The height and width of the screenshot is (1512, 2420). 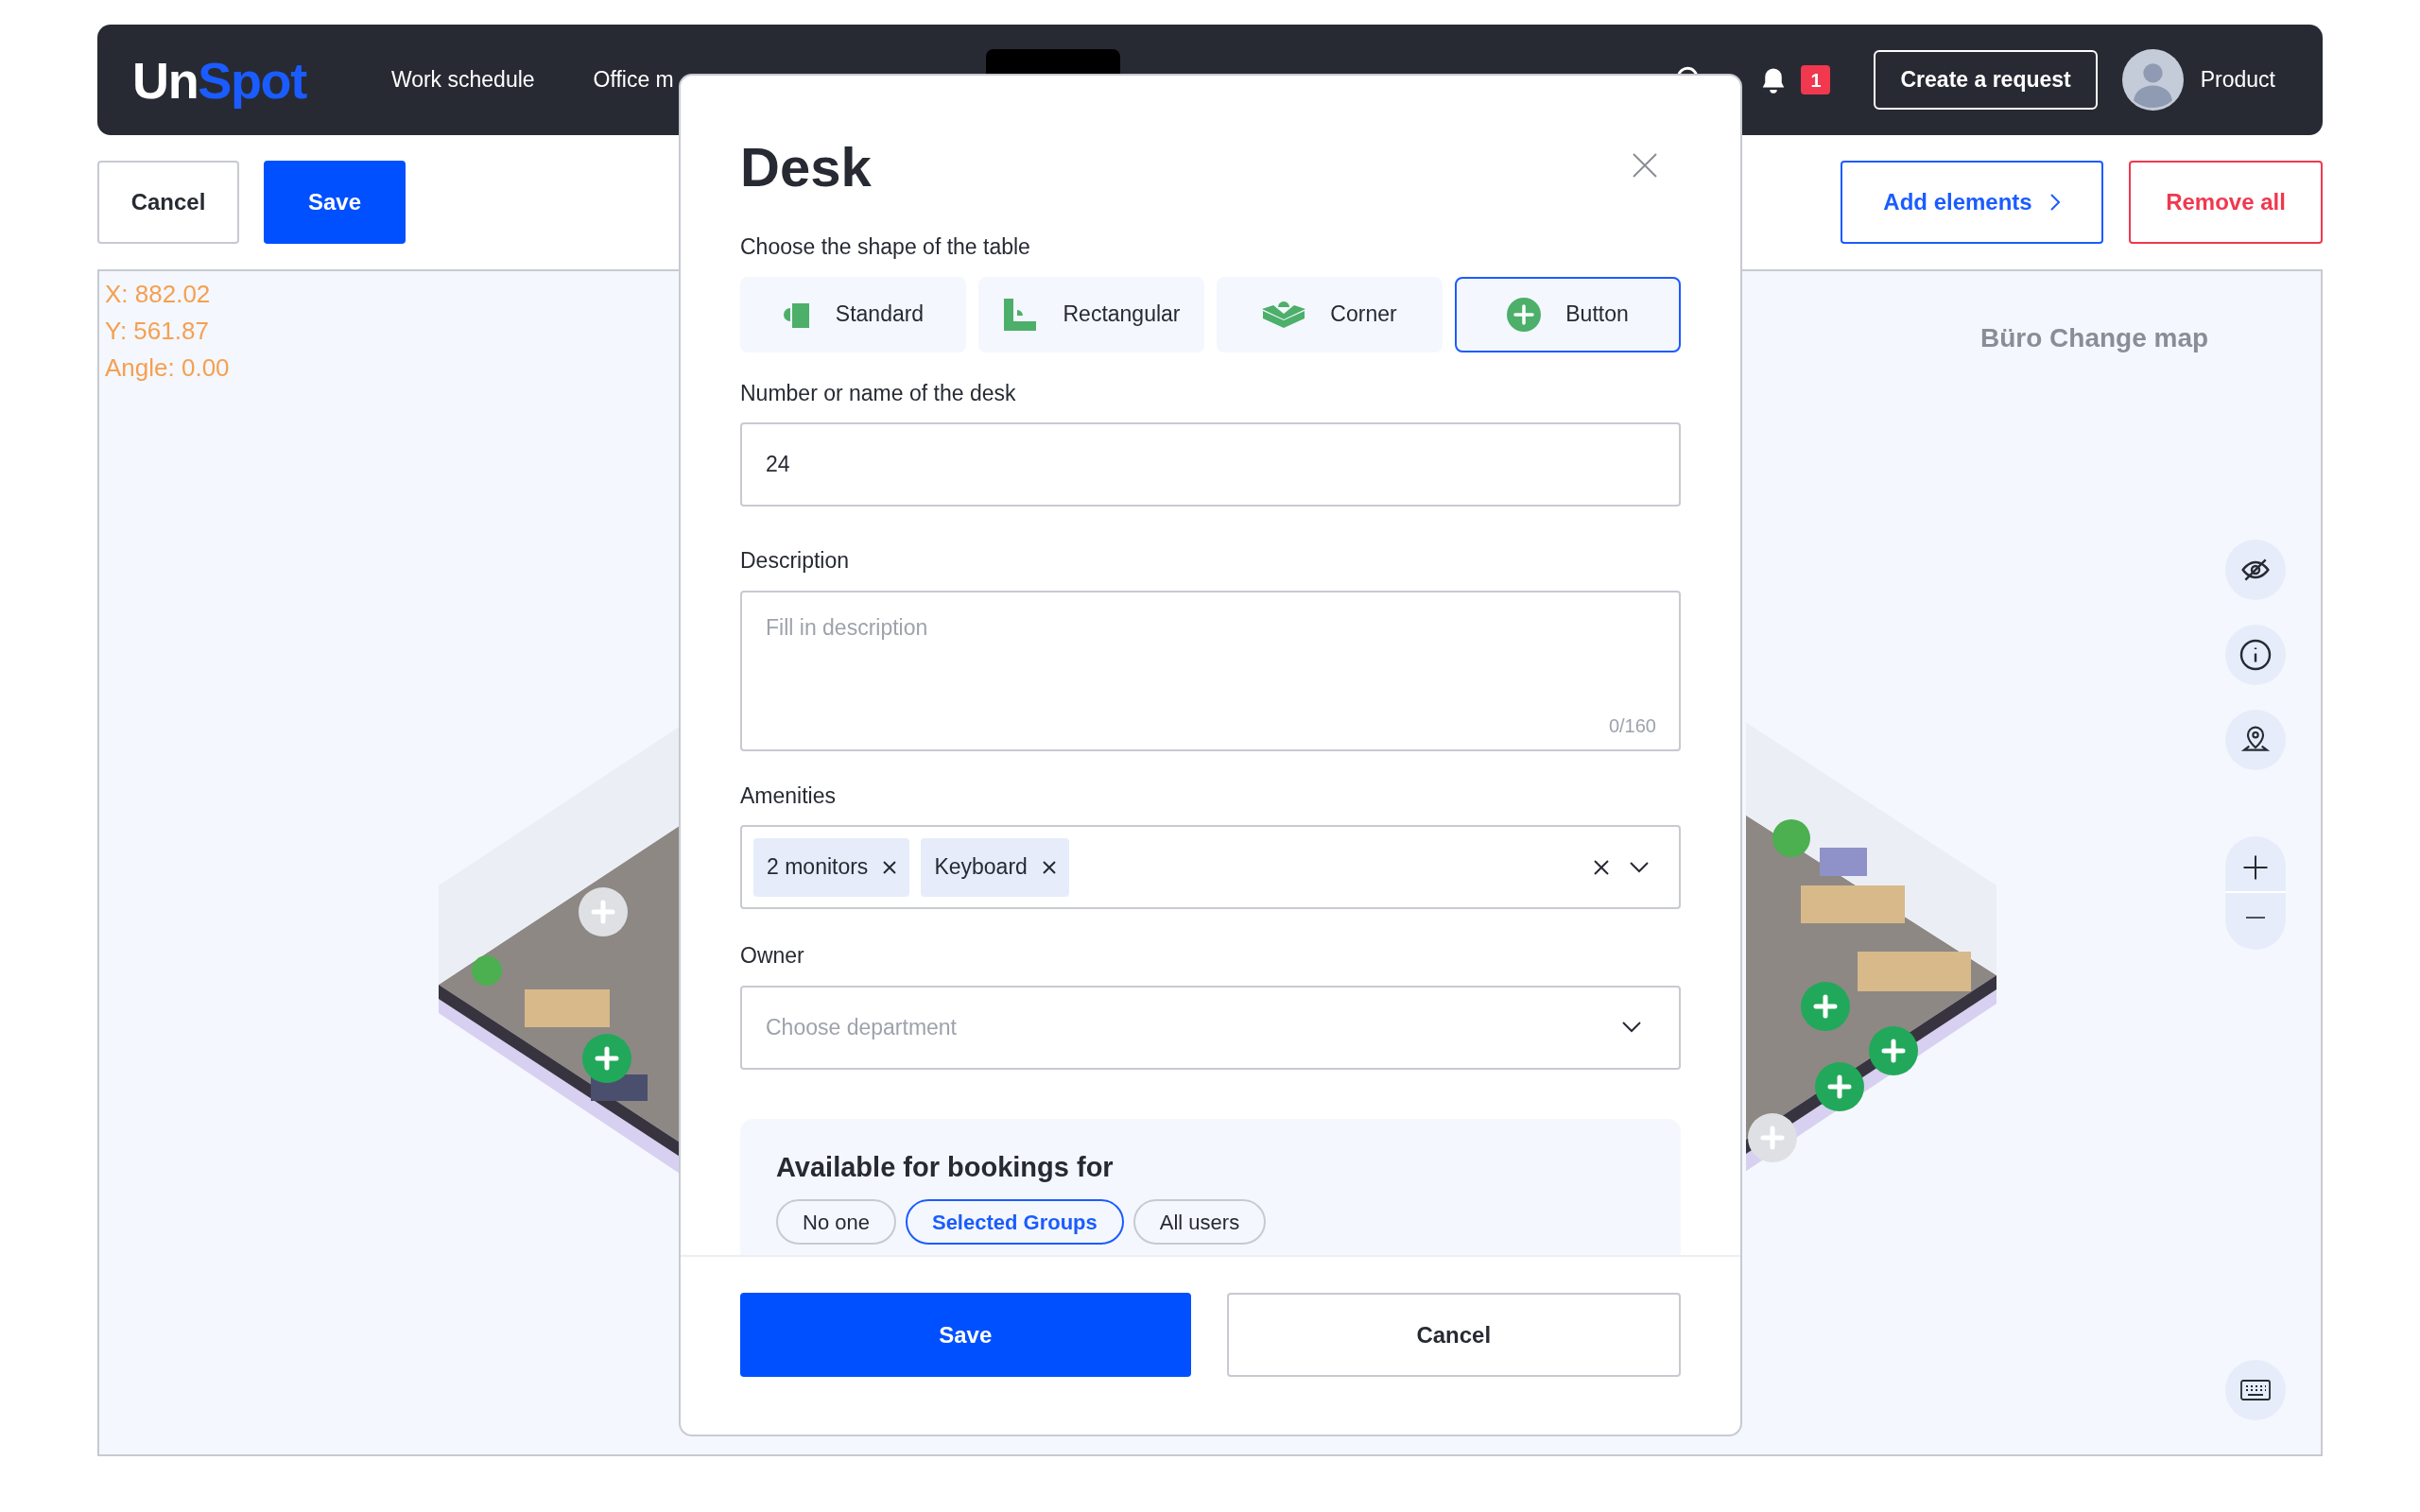 I want to click on nav-link: Work schedule, so click(x=462, y=79).